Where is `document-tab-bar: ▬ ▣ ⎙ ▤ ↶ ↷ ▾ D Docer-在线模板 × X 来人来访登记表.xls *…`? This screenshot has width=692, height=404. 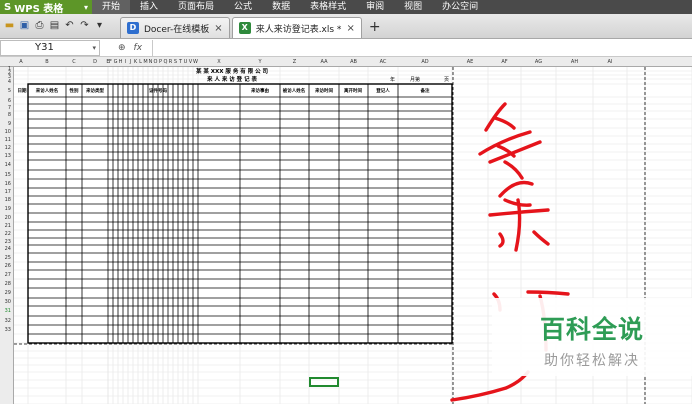 document-tab-bar: ▬ ▣ ⎙ ▤ ↶ ↷ ▾ D Docer-在线模板 × X 来人来访登记表.xls *… is located at coordinates (346, 26).